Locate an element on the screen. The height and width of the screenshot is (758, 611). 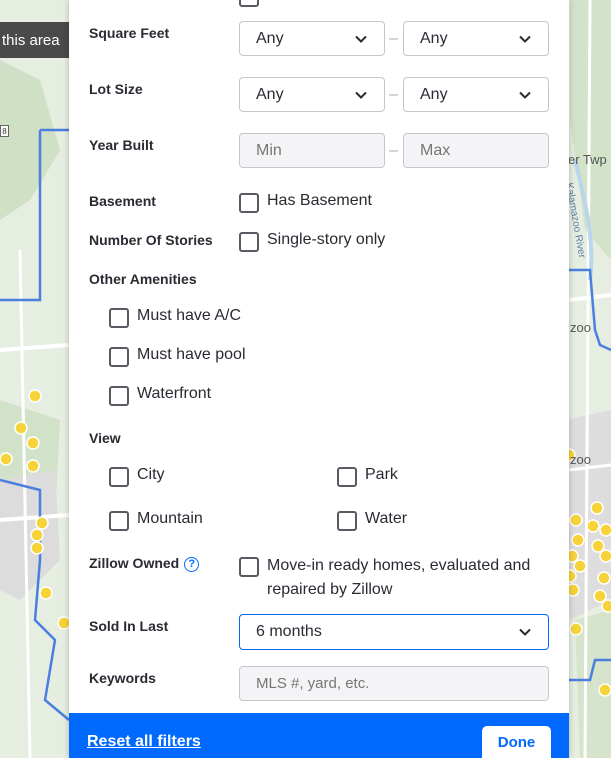
pool-checkbox: Must have pool is located at coordinates (177, 356).